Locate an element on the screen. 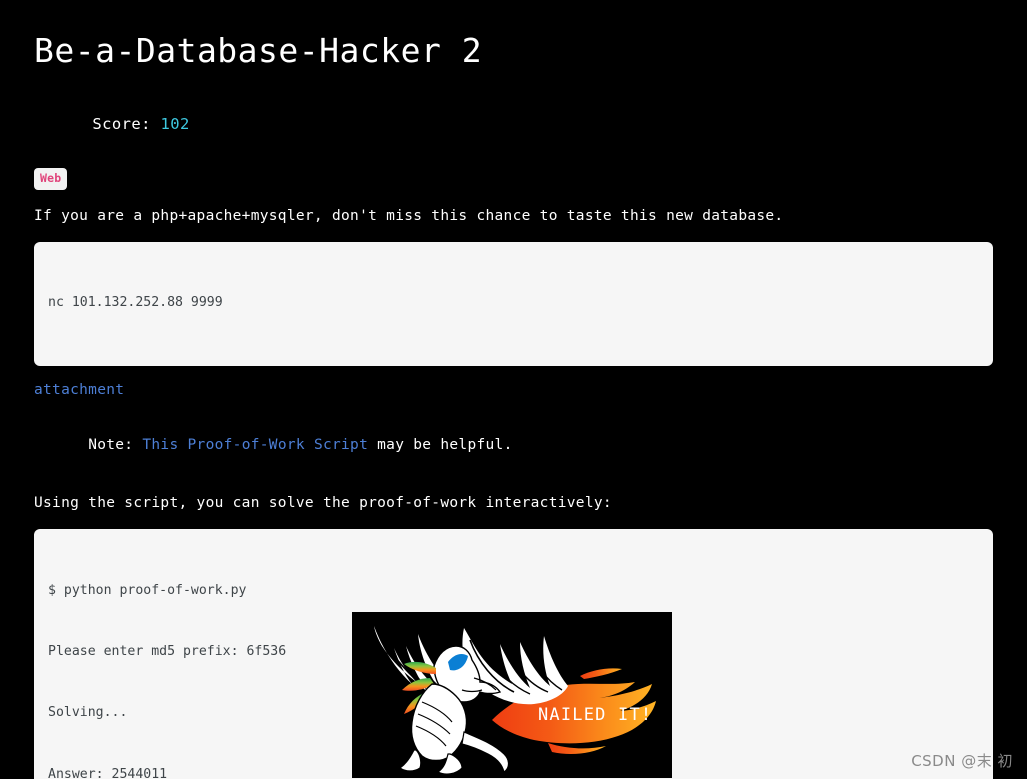 The image size is (1027, 779). score-value: 102 is located at coordinates (175, 124).